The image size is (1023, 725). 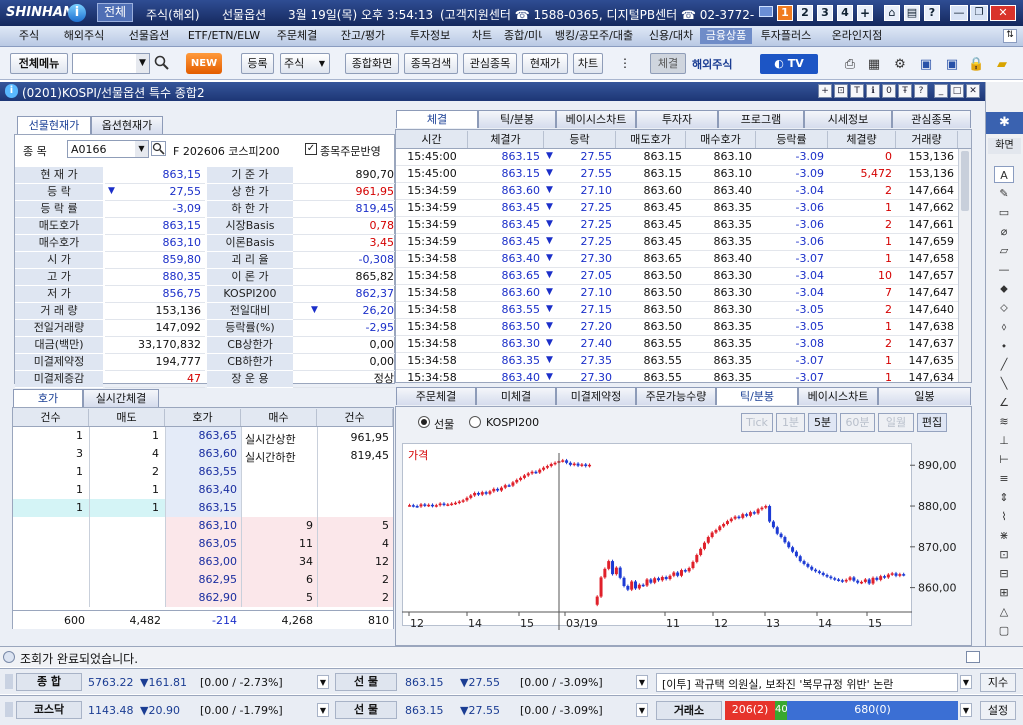 What do you see at coordinates (1004, 250) in the screenshot?
I see `drawing-tool-icon-4: ▱` at bounding box center [1004, 250].